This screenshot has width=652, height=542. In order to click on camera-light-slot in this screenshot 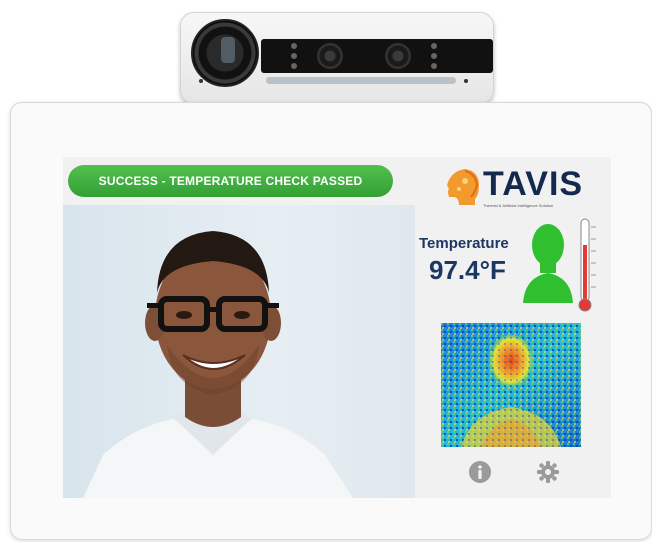, I will do `click(361, 80)`.